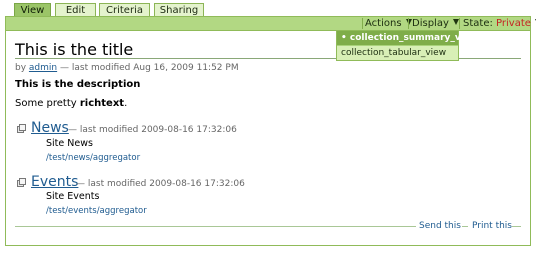 Image resolution: width=536 pixels, height=267 pixels. I want to click on page-title: This is the title, so click(74, 49).